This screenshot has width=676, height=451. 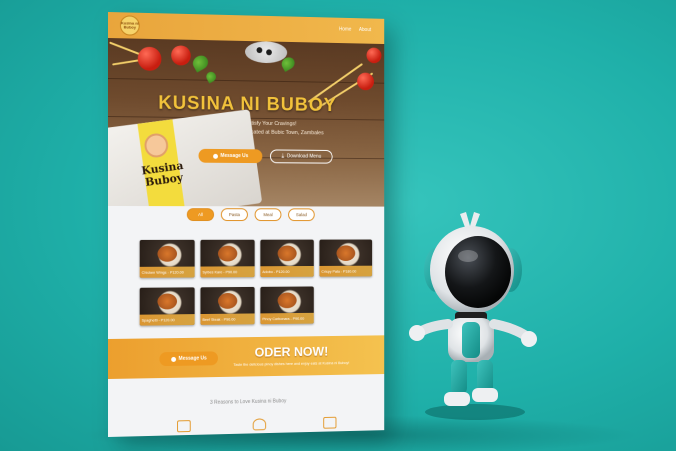 I want to click on reasons-heading: 3 Reasons to Love Kusina ni Buboy, so click(x=248, y=402).